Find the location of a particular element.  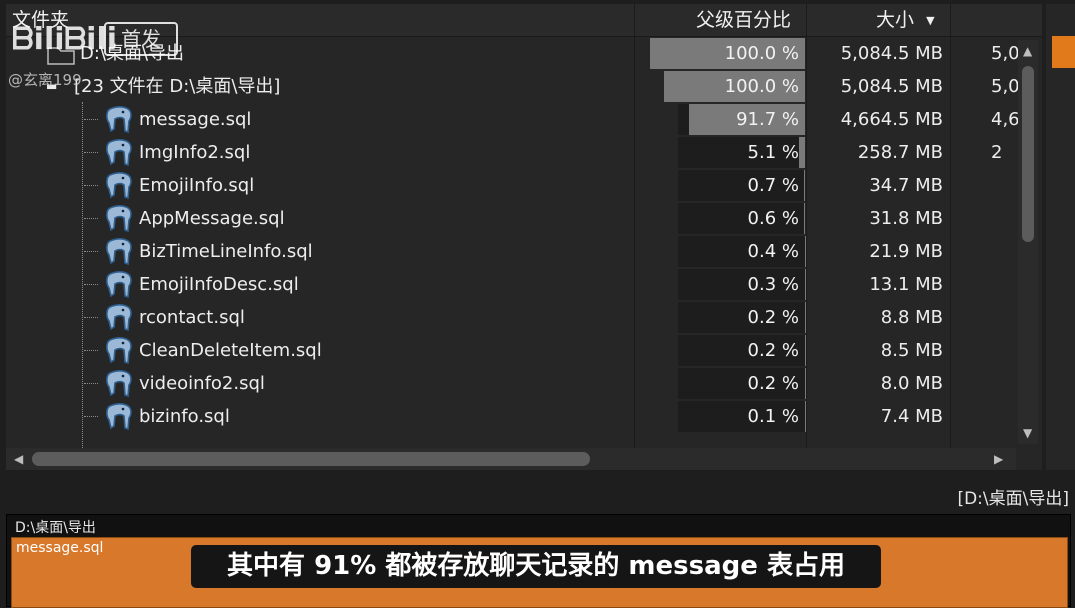

file-name: message.sql is located at coordinates (195, 119).